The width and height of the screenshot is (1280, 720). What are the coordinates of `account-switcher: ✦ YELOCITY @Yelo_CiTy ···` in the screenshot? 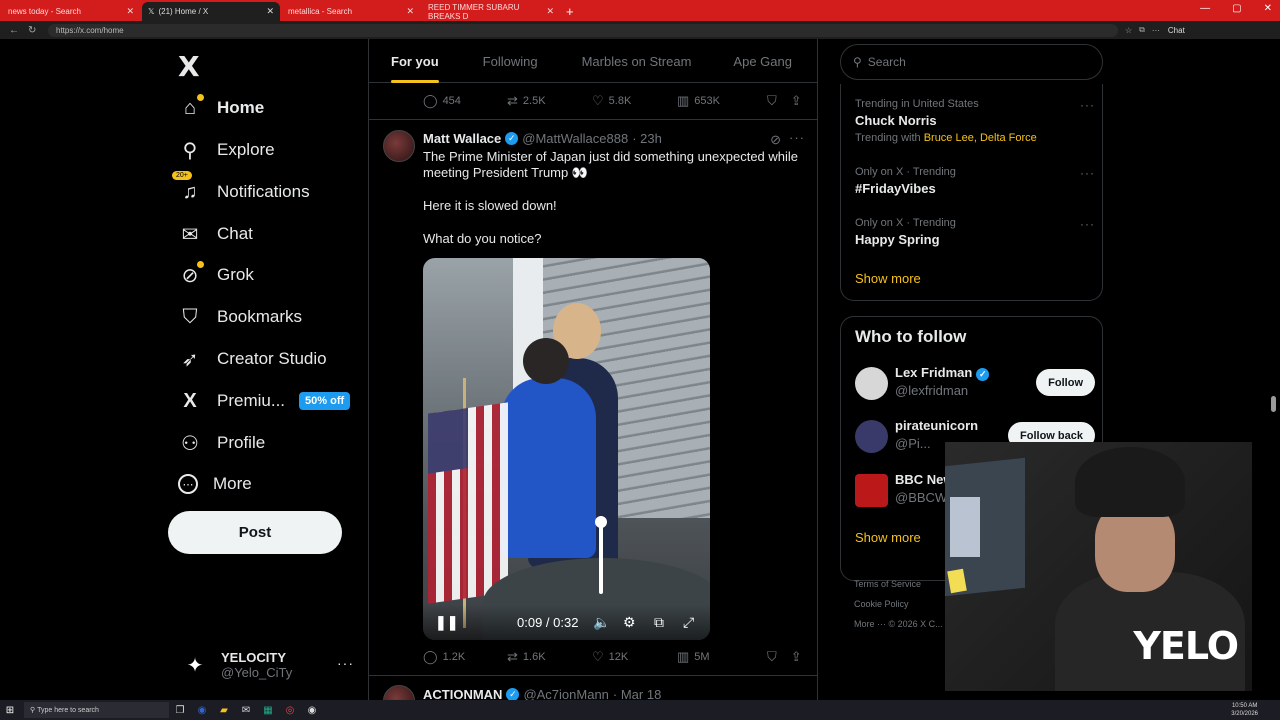 It's located at (269, 665).